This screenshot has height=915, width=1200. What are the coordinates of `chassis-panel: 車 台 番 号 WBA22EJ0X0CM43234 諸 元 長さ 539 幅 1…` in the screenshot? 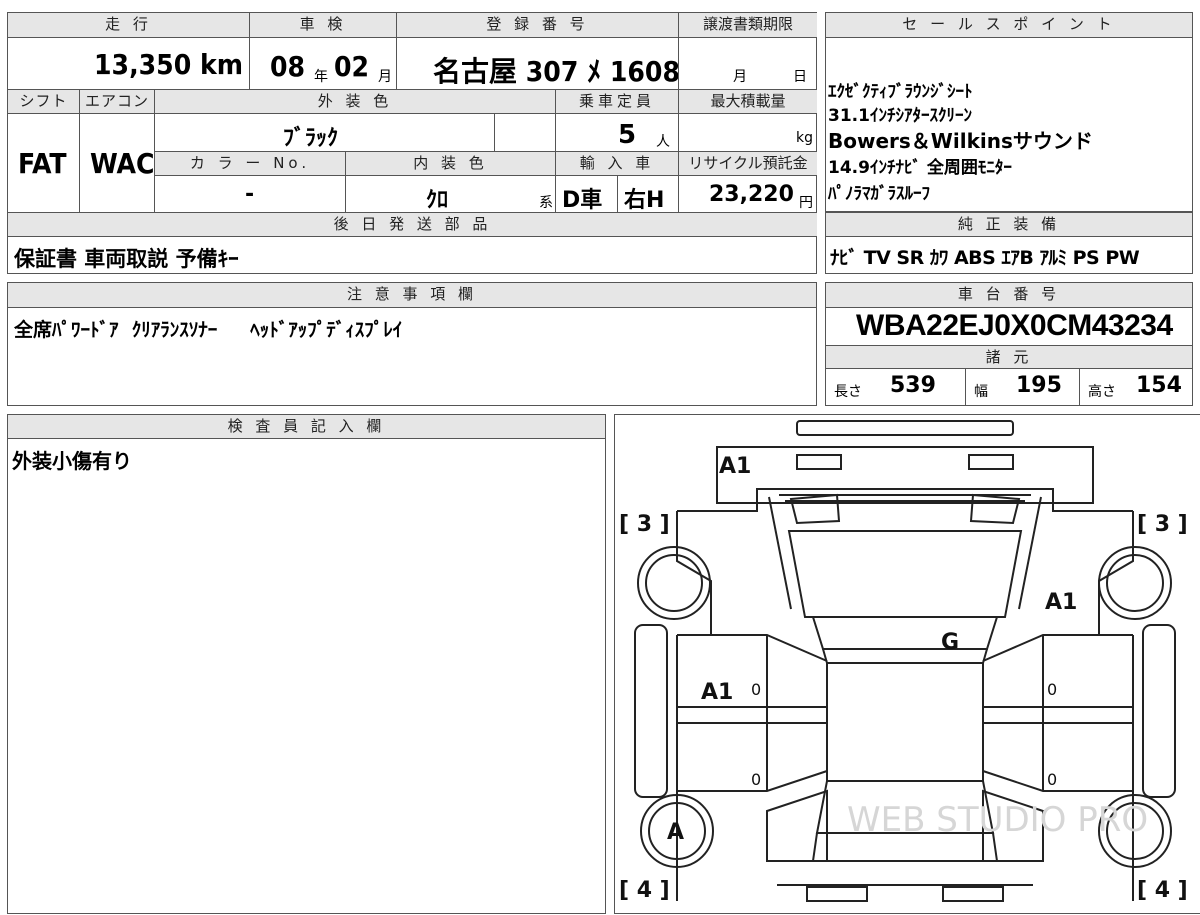 It's located at (1009, 344).